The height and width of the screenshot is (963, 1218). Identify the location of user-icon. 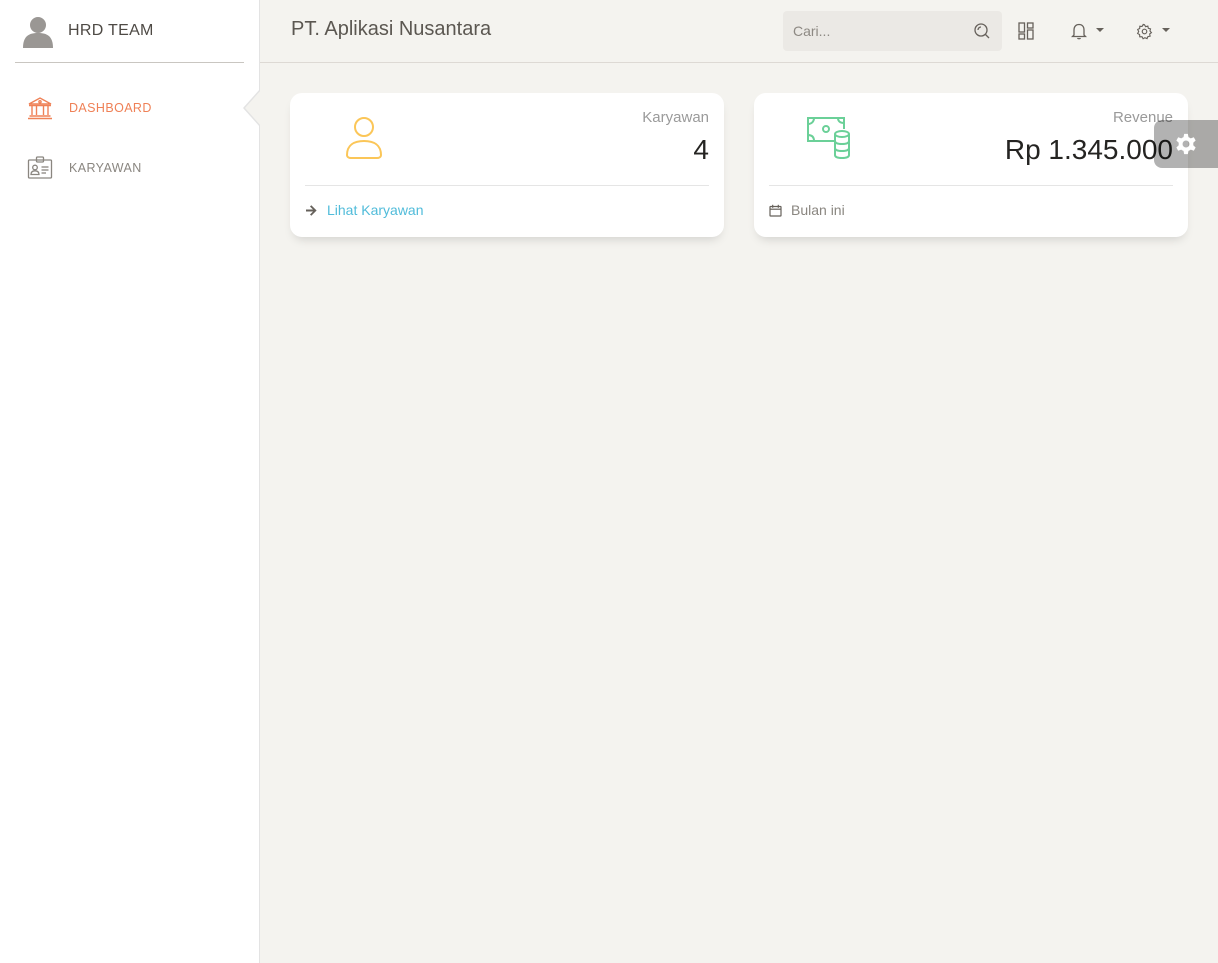
(364, 138).